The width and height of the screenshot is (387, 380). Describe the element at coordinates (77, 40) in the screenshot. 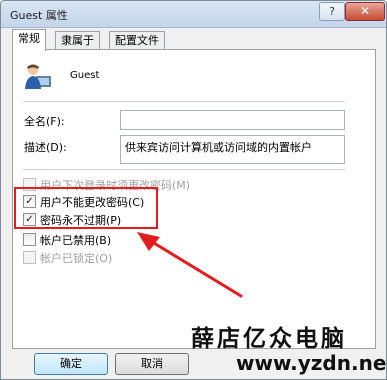

I see `tab-member-of: 隶属于` at that location.